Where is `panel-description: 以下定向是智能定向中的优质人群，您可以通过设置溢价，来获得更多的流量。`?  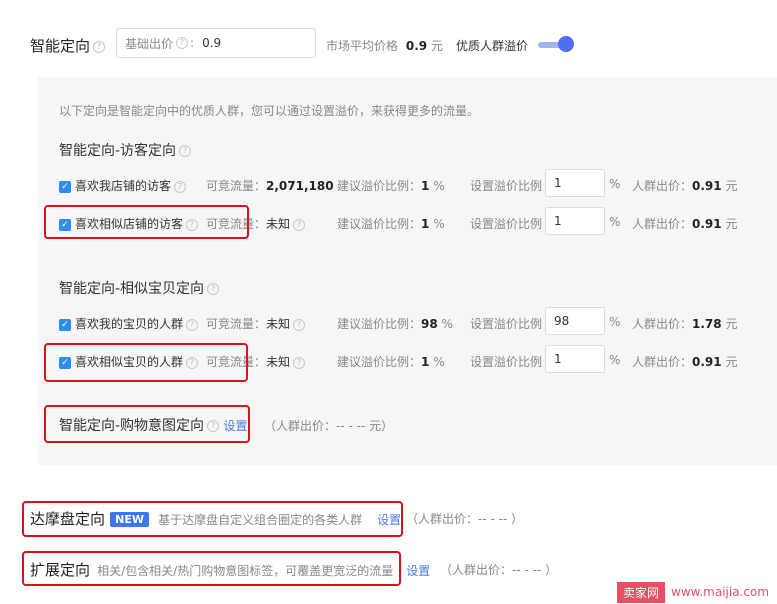
panel-description: 以下定向是智能定向中的优质人群，您可以通过设置溢价，来获得更多的流量。 is located at coordinates (269, 111).